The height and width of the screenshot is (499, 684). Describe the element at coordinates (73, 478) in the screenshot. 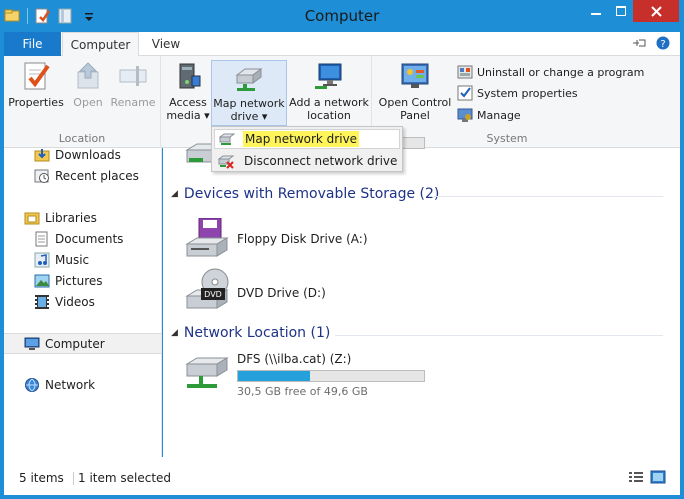

I see `status-separator` at that location.